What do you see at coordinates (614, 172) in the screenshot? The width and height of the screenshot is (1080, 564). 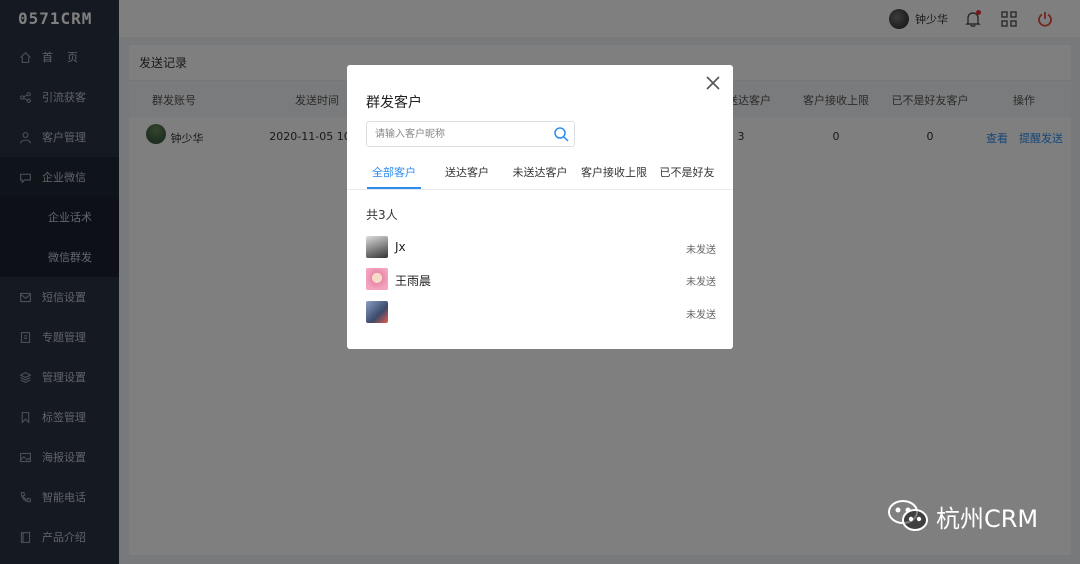 I see `tab-receive-limit: 客户接收上限` at bounding box center [614, 172].